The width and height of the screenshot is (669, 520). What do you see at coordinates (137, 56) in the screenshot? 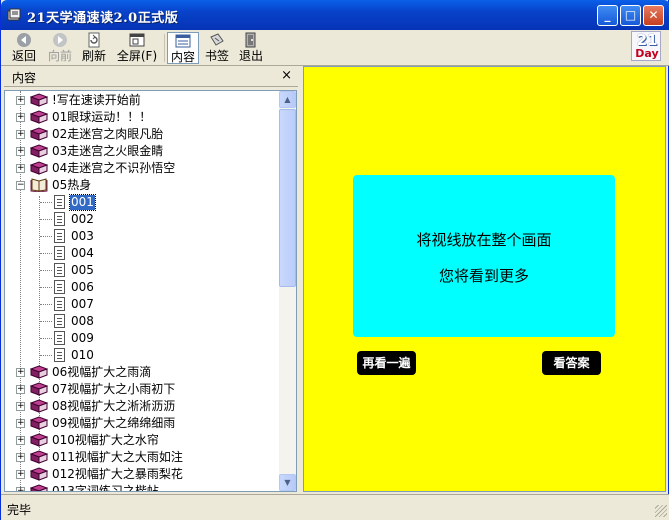
I see `fullscreen-label: 全屏(F)` at bounding box center [137, 56].